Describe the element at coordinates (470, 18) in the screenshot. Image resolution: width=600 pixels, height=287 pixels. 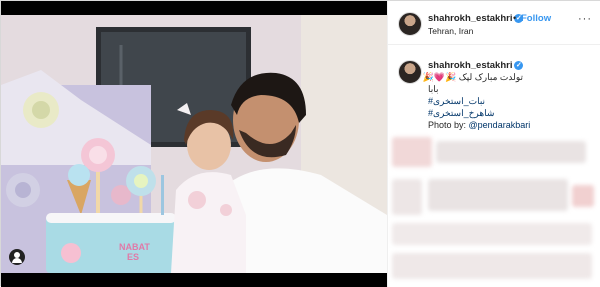
I see `header-username-text: shahrokh_estakhri` at that location.